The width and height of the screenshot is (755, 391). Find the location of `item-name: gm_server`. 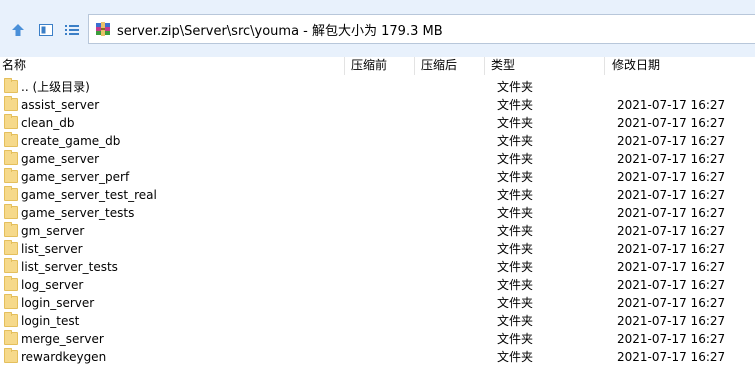

item-name: gm_server is located at coordinates (53, 231).